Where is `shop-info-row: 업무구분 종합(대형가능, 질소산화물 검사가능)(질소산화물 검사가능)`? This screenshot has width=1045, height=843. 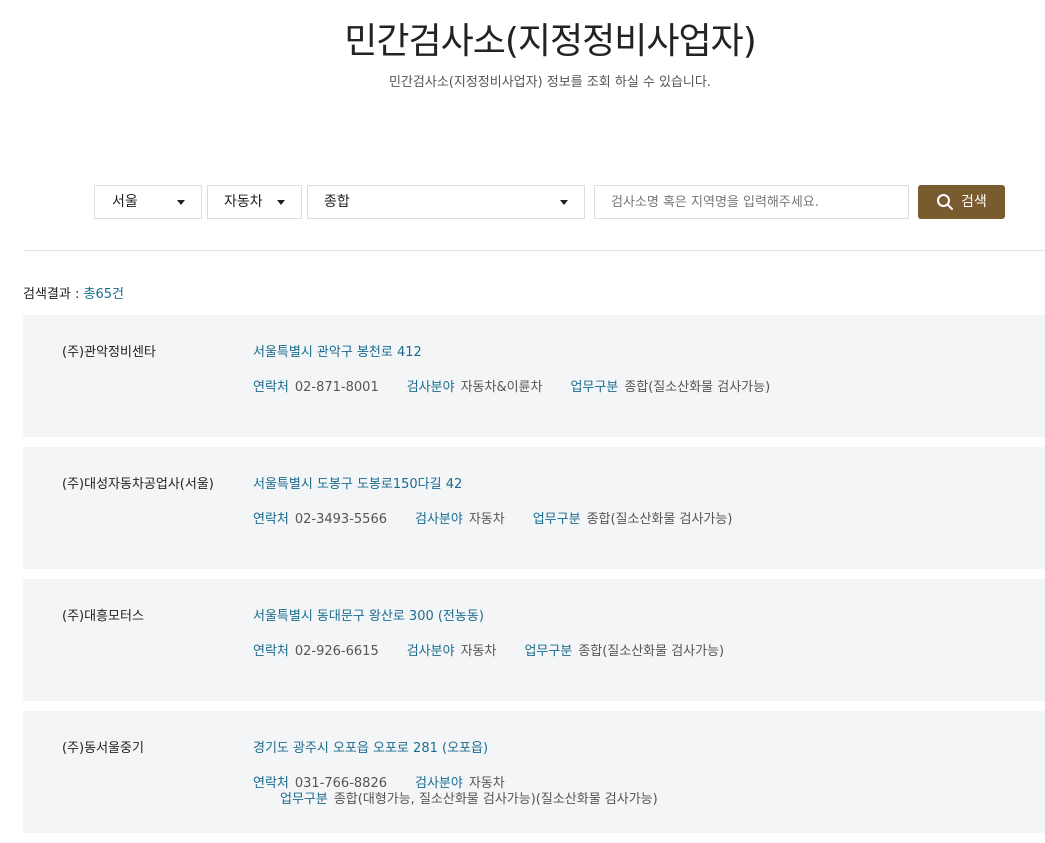 shop-info-row: 업무구분 종합(대형가능, 질소산화물 검사가능)(질소산화물 검사가능) is located at coordinates (483, 800).